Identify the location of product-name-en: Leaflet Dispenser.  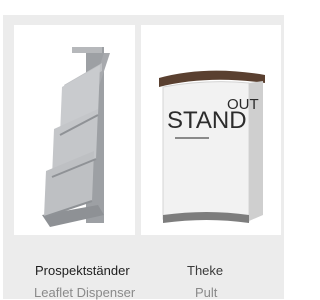
(85, 292).